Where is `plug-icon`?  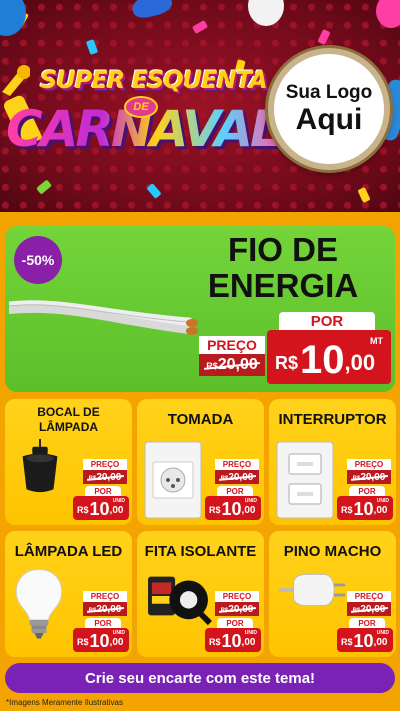 plug-icon is located at coordinates (312, 592).